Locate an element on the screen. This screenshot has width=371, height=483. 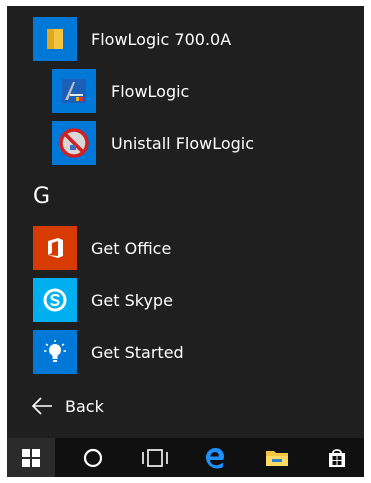
store-button is located at coordinates (337, 457).